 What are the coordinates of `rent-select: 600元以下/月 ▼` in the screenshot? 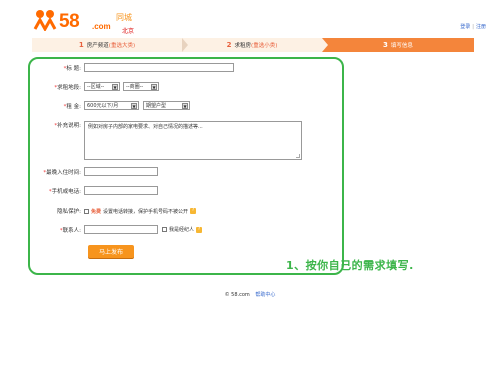 It's located at (111, 105).